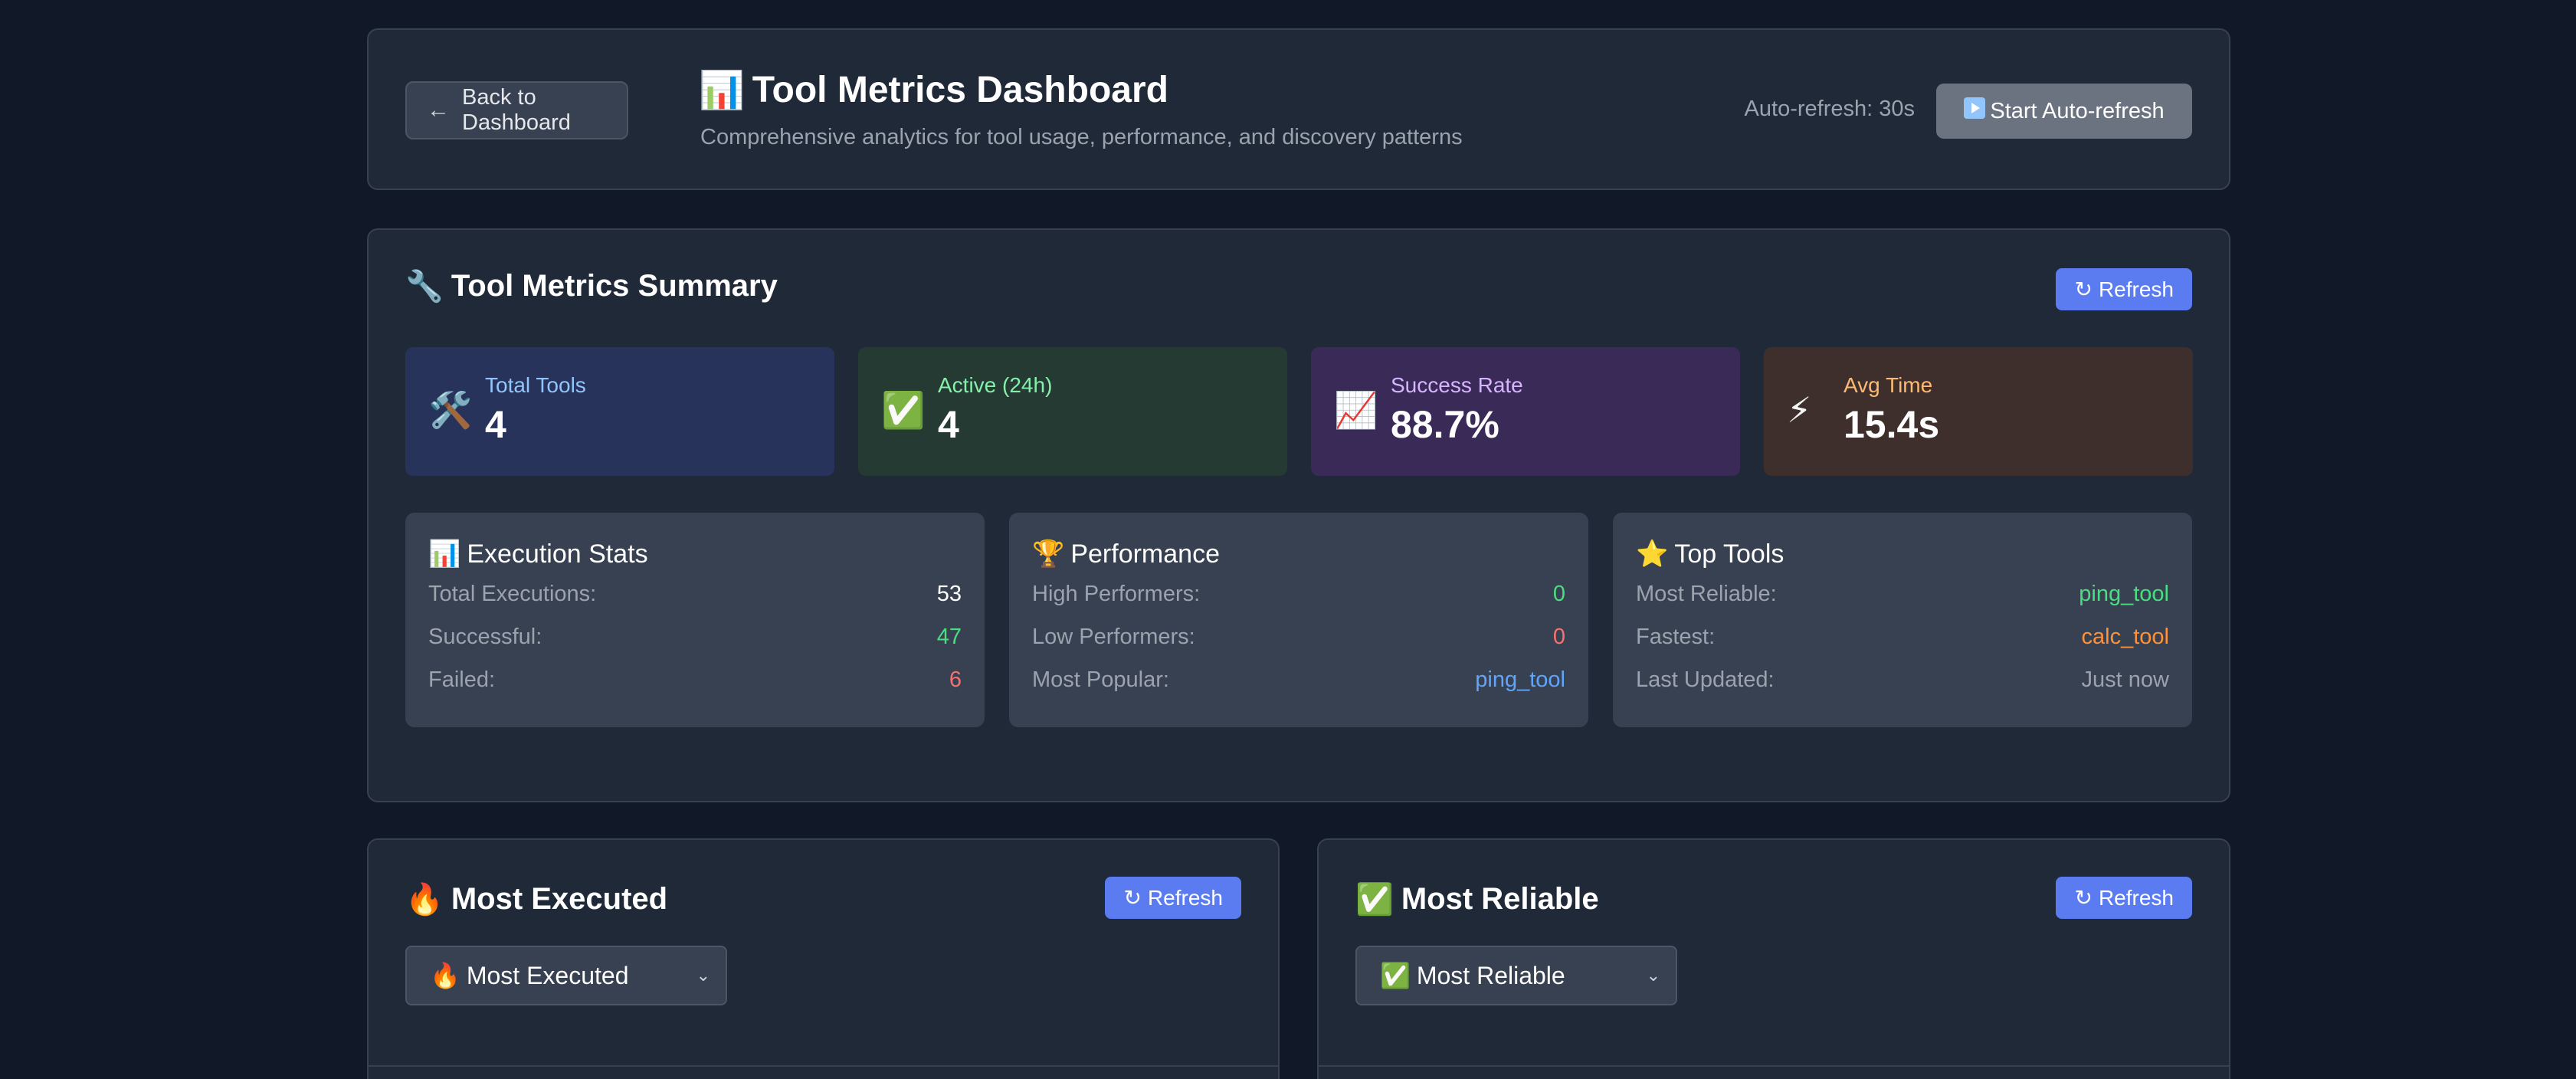  What do you see at coordinates (1298, 594) in the screenshot?
I see `info-row: High Performers: 0` at bounding box center [1298, 594].